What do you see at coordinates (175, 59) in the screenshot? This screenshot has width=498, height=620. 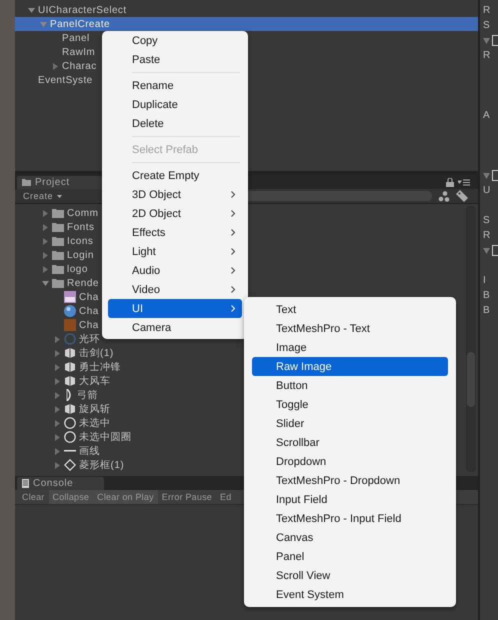 I see `menu-item: Paste` at bounding box center [175, 59].